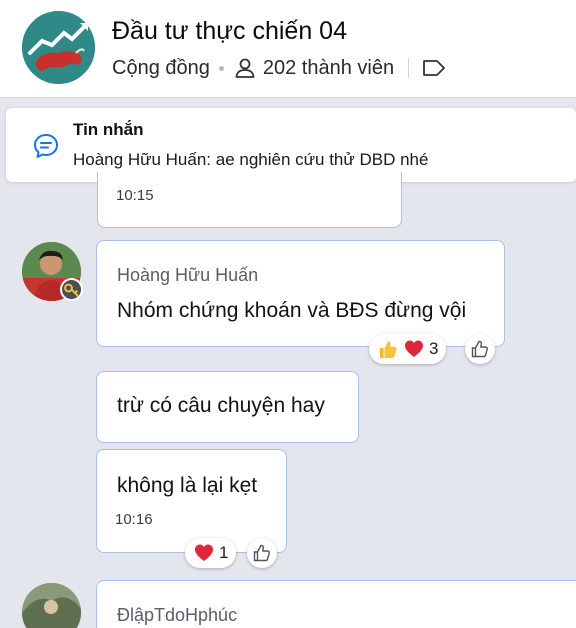  What do you see at coordinates (221, 405) in the screenshot?
I see `message-text: trừ có câu chuyện hay` at bounding box center [221, 405].